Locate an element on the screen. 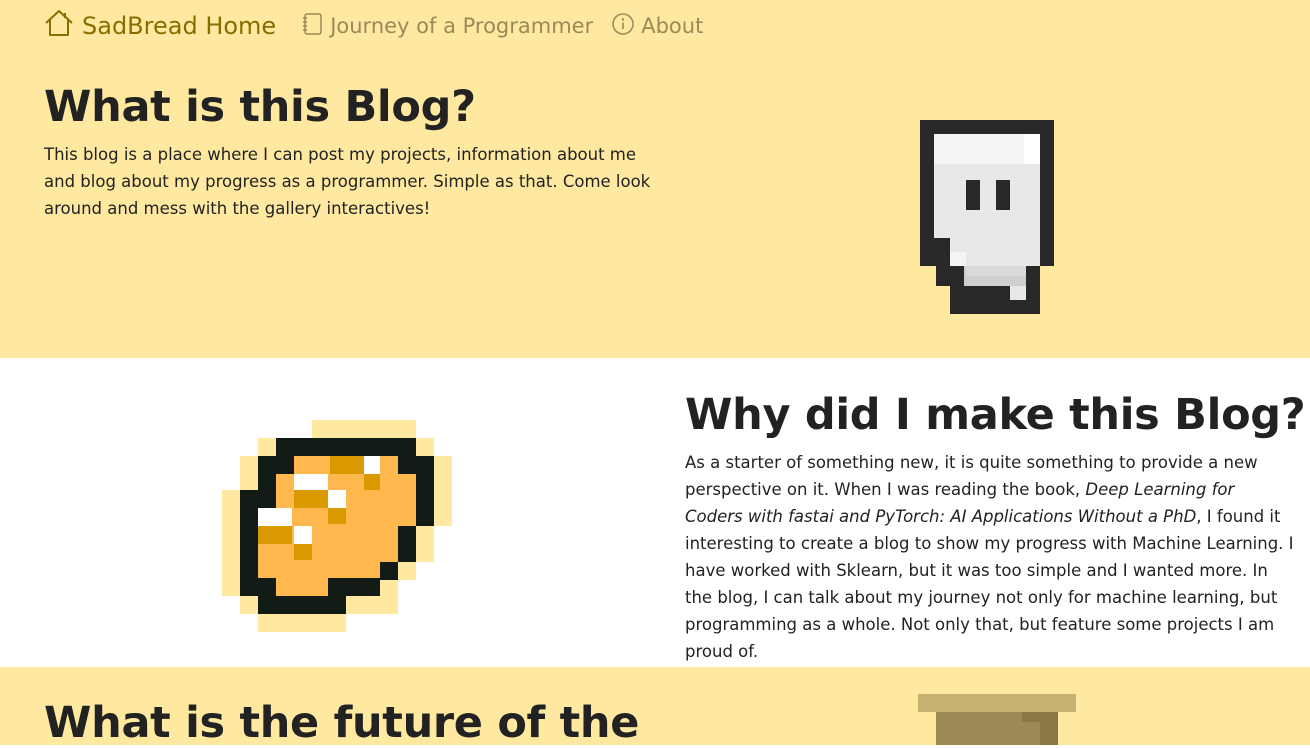  pixel-ghost-image is located at coordinates (987, 217).